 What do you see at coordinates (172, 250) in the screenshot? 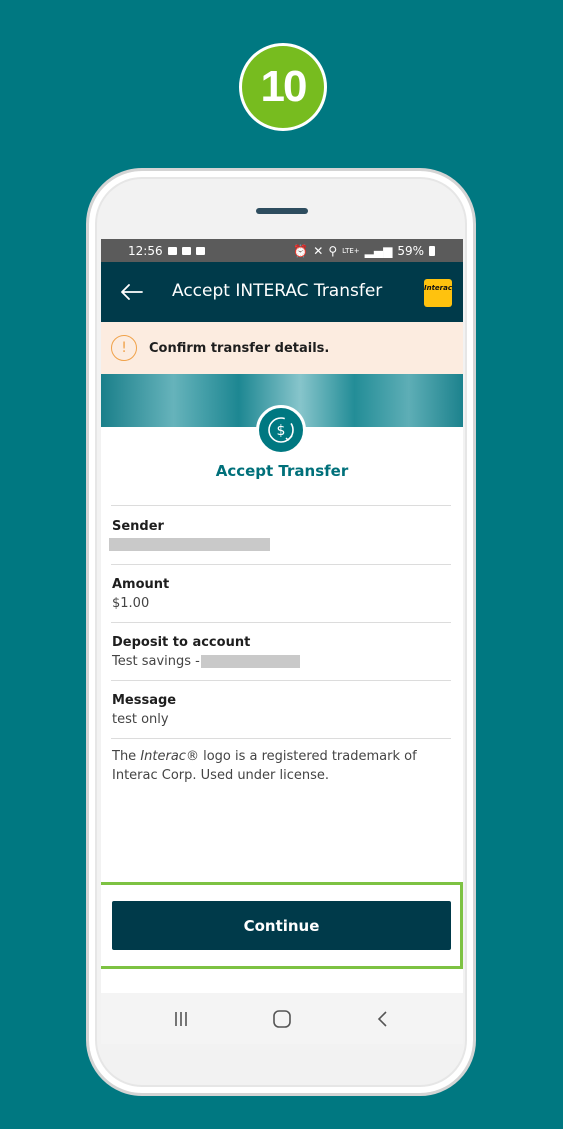
I see `image-notification-icon` at bounding box center [172, 250].